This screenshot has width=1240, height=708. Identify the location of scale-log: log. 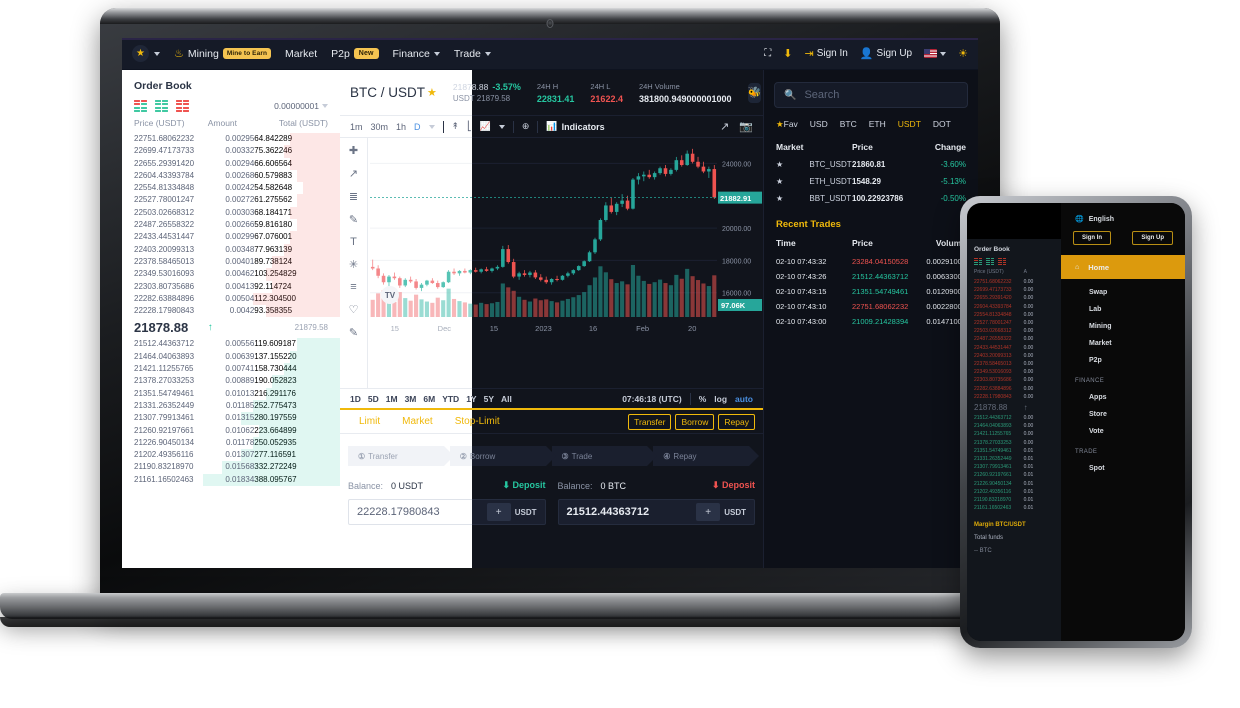
(720, 399).